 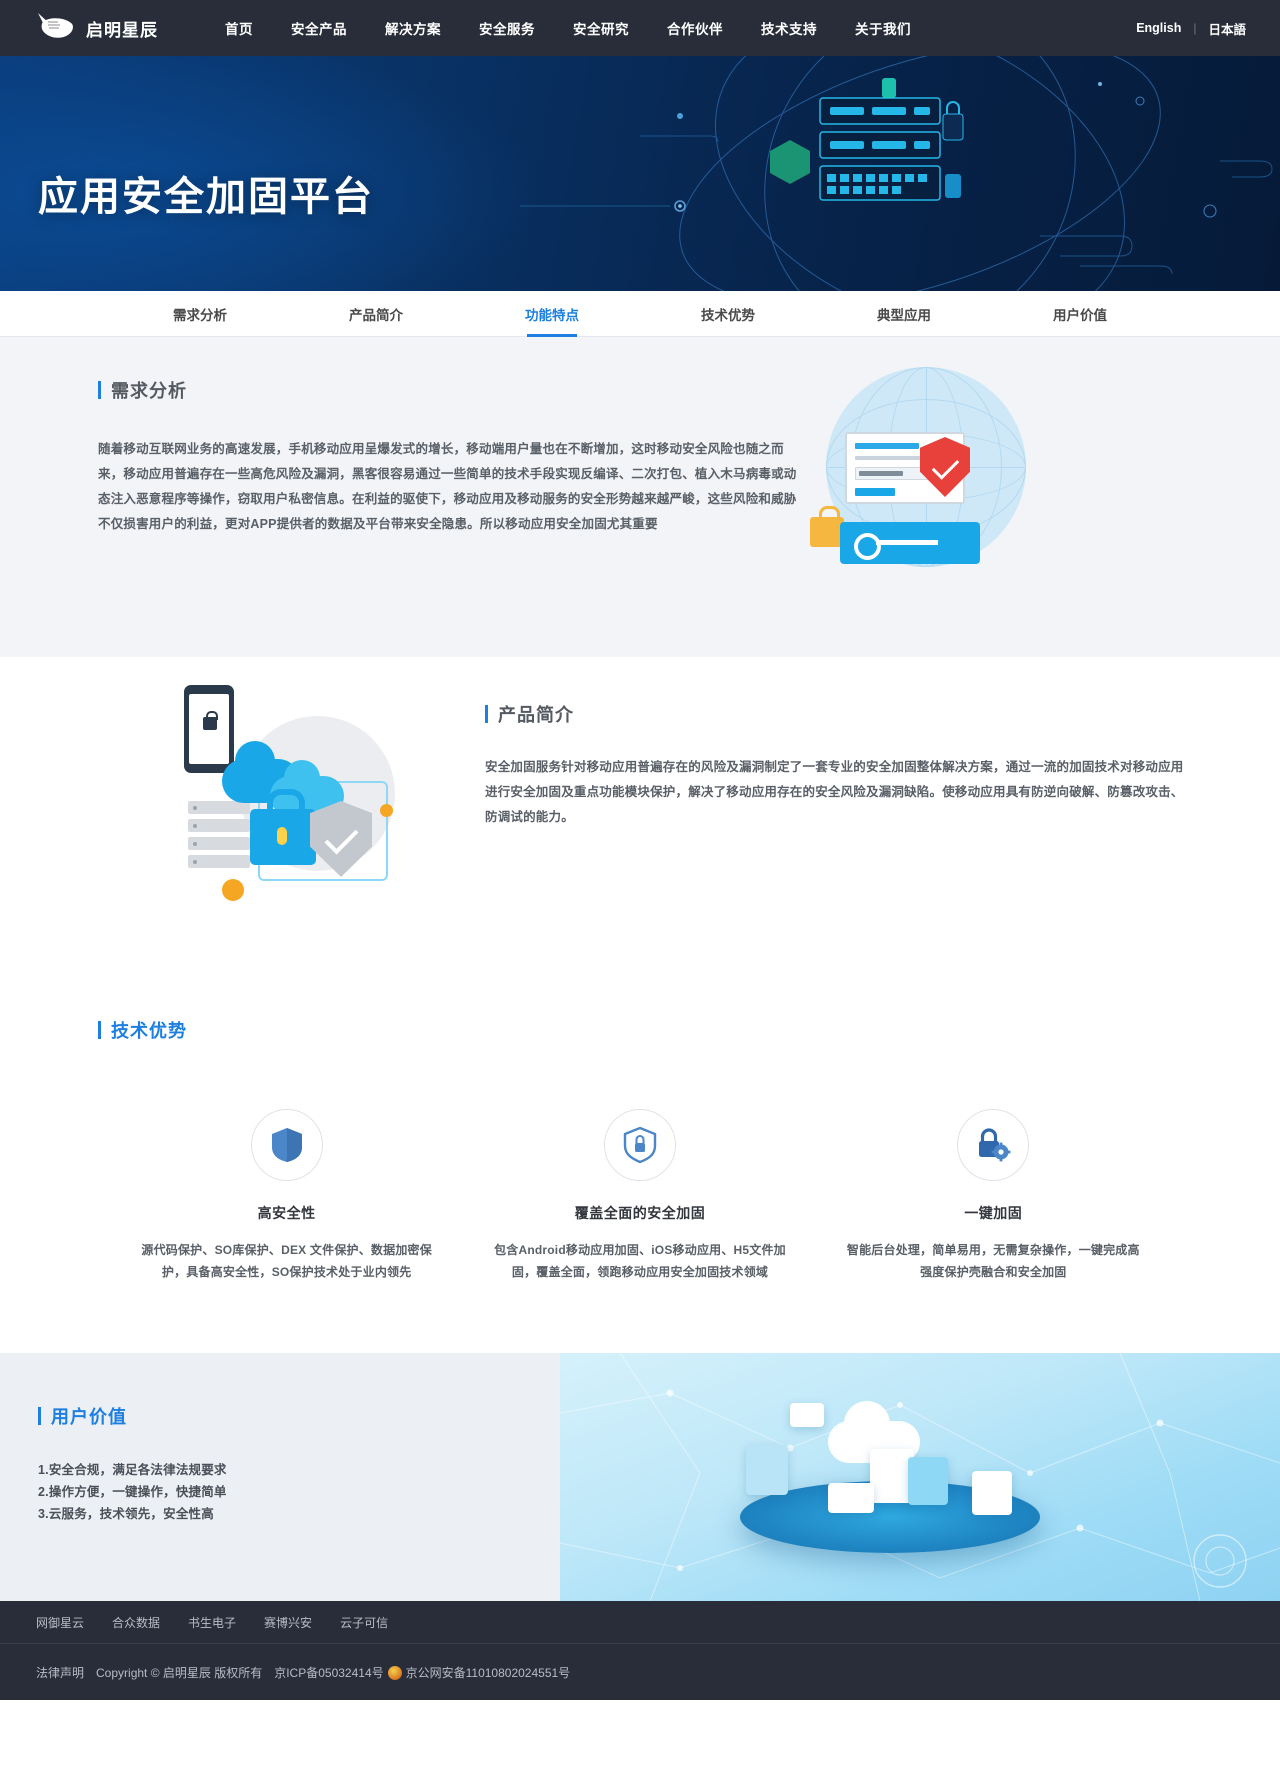 I want to click on tab-features: 功能特点, so click(x=552, y=313).